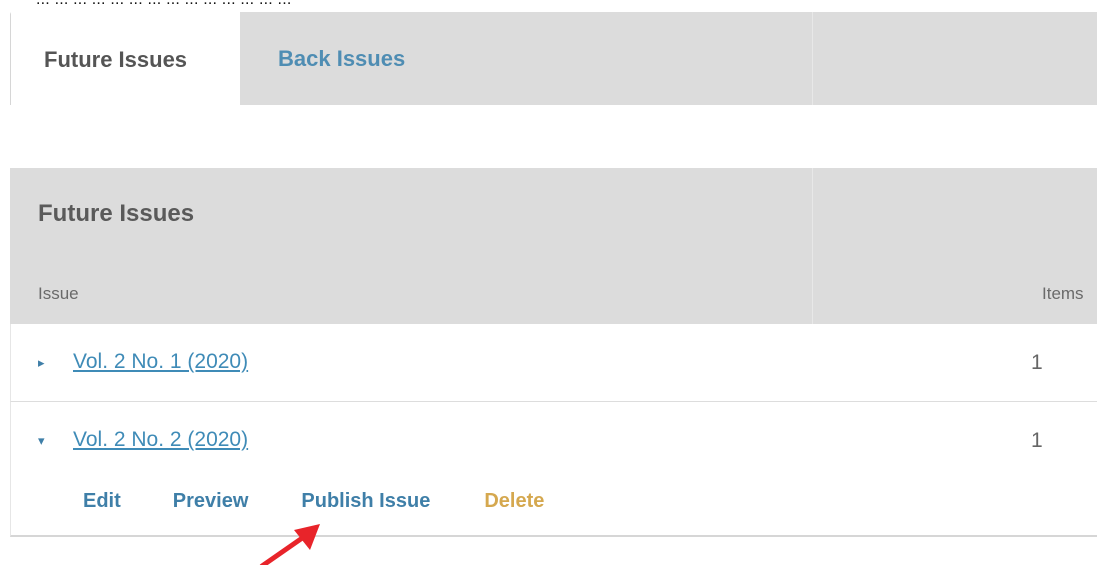 The height and width of the screenshot is (565, 1097). What do you see at coordinates (514, 501) in the screenshot?
I see `delete-button: Delete` at bounding box center [514, 501].